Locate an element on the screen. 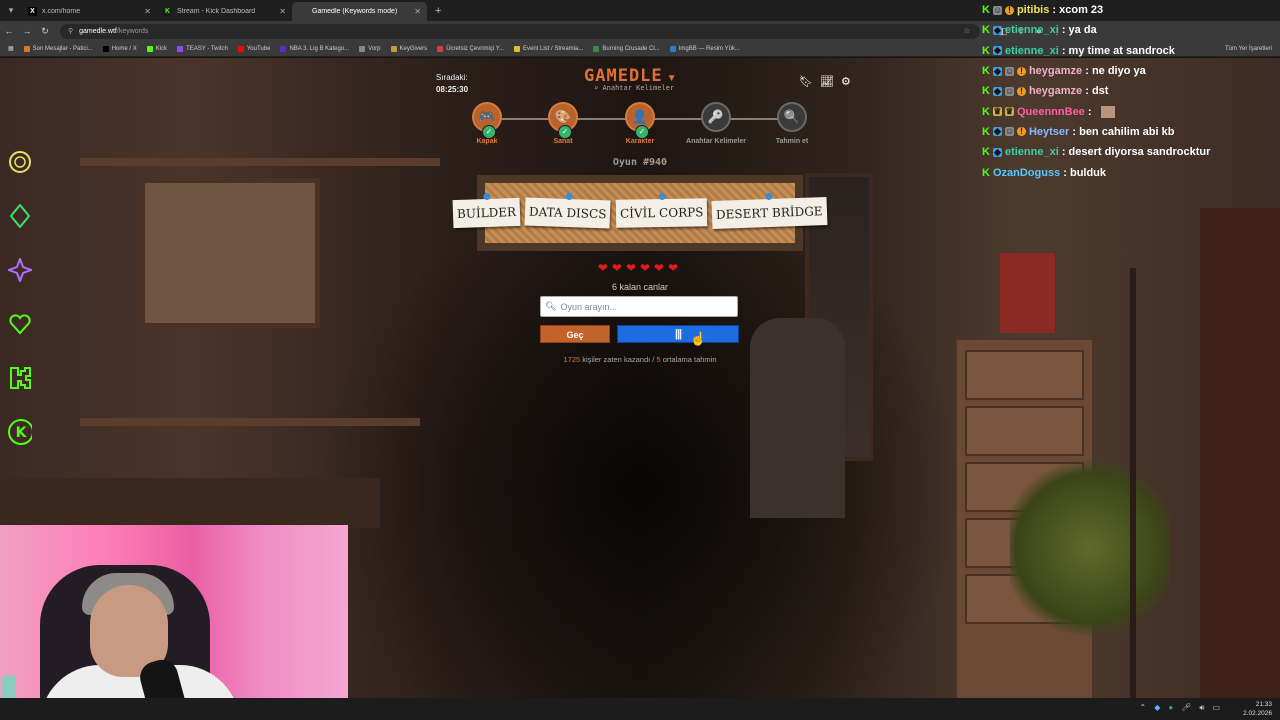 The image size is (1280, 720). step-tahmin-et: 🔍 Tahmin et is located at coordinates (792, 123).